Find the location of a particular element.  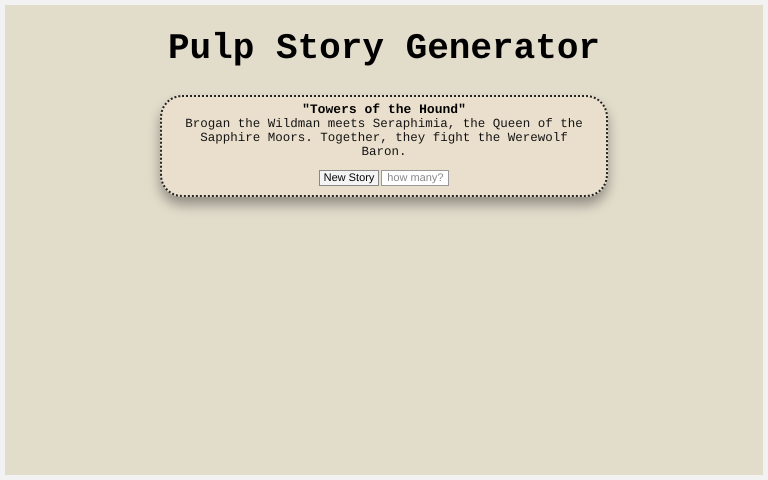

page-title: Pulp Story Generator is located at coordinates (384, 49).